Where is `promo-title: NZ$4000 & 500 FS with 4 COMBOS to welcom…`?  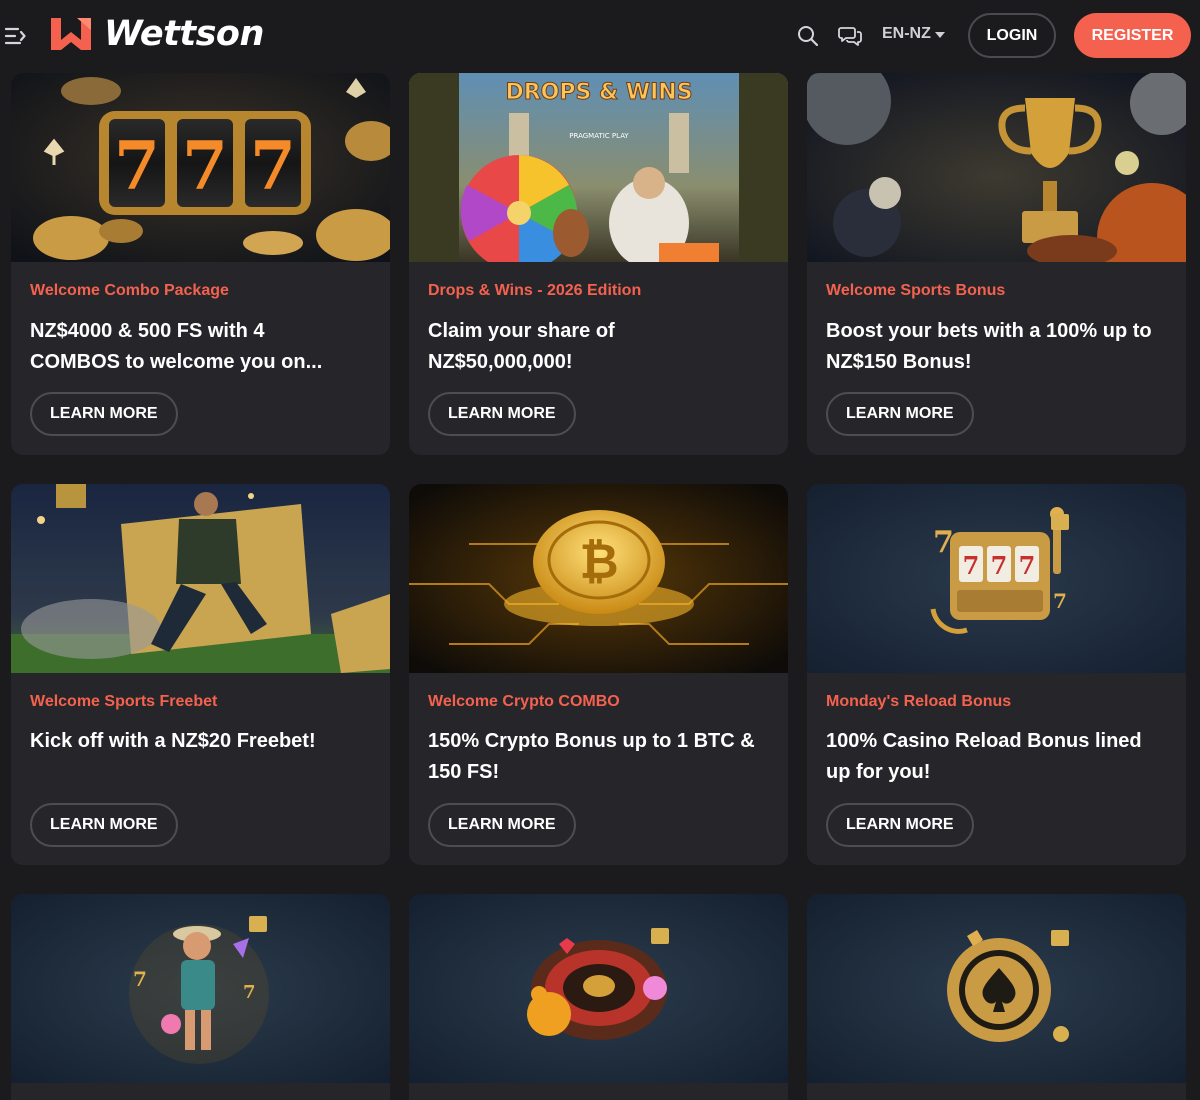 promo-title: NZ$4000 & 500 FS with 4 COMBOS to welcom… is located at coordinates (176, 346).